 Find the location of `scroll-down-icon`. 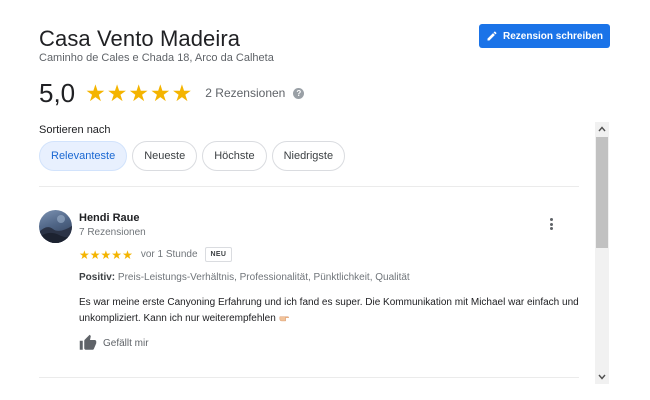

scroll-down-icon is located at coordinates (602, 377).